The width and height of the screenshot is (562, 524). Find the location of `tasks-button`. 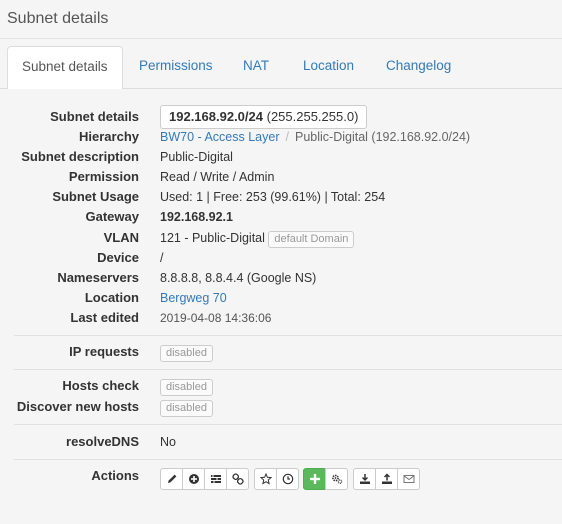

tasks-button is located at coordinates (215, 479).